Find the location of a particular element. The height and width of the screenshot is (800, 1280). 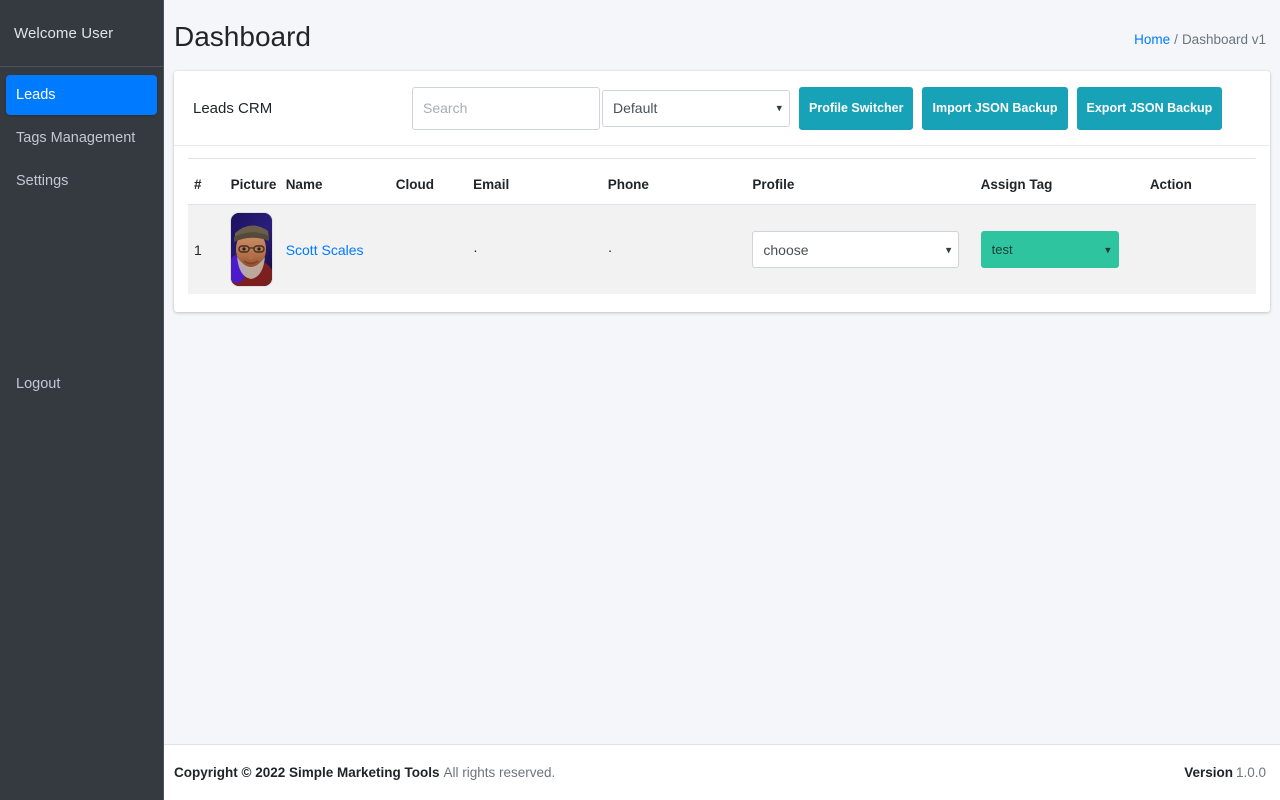

lead-name-link: Scott Scales is located at coordinates (325, 250).